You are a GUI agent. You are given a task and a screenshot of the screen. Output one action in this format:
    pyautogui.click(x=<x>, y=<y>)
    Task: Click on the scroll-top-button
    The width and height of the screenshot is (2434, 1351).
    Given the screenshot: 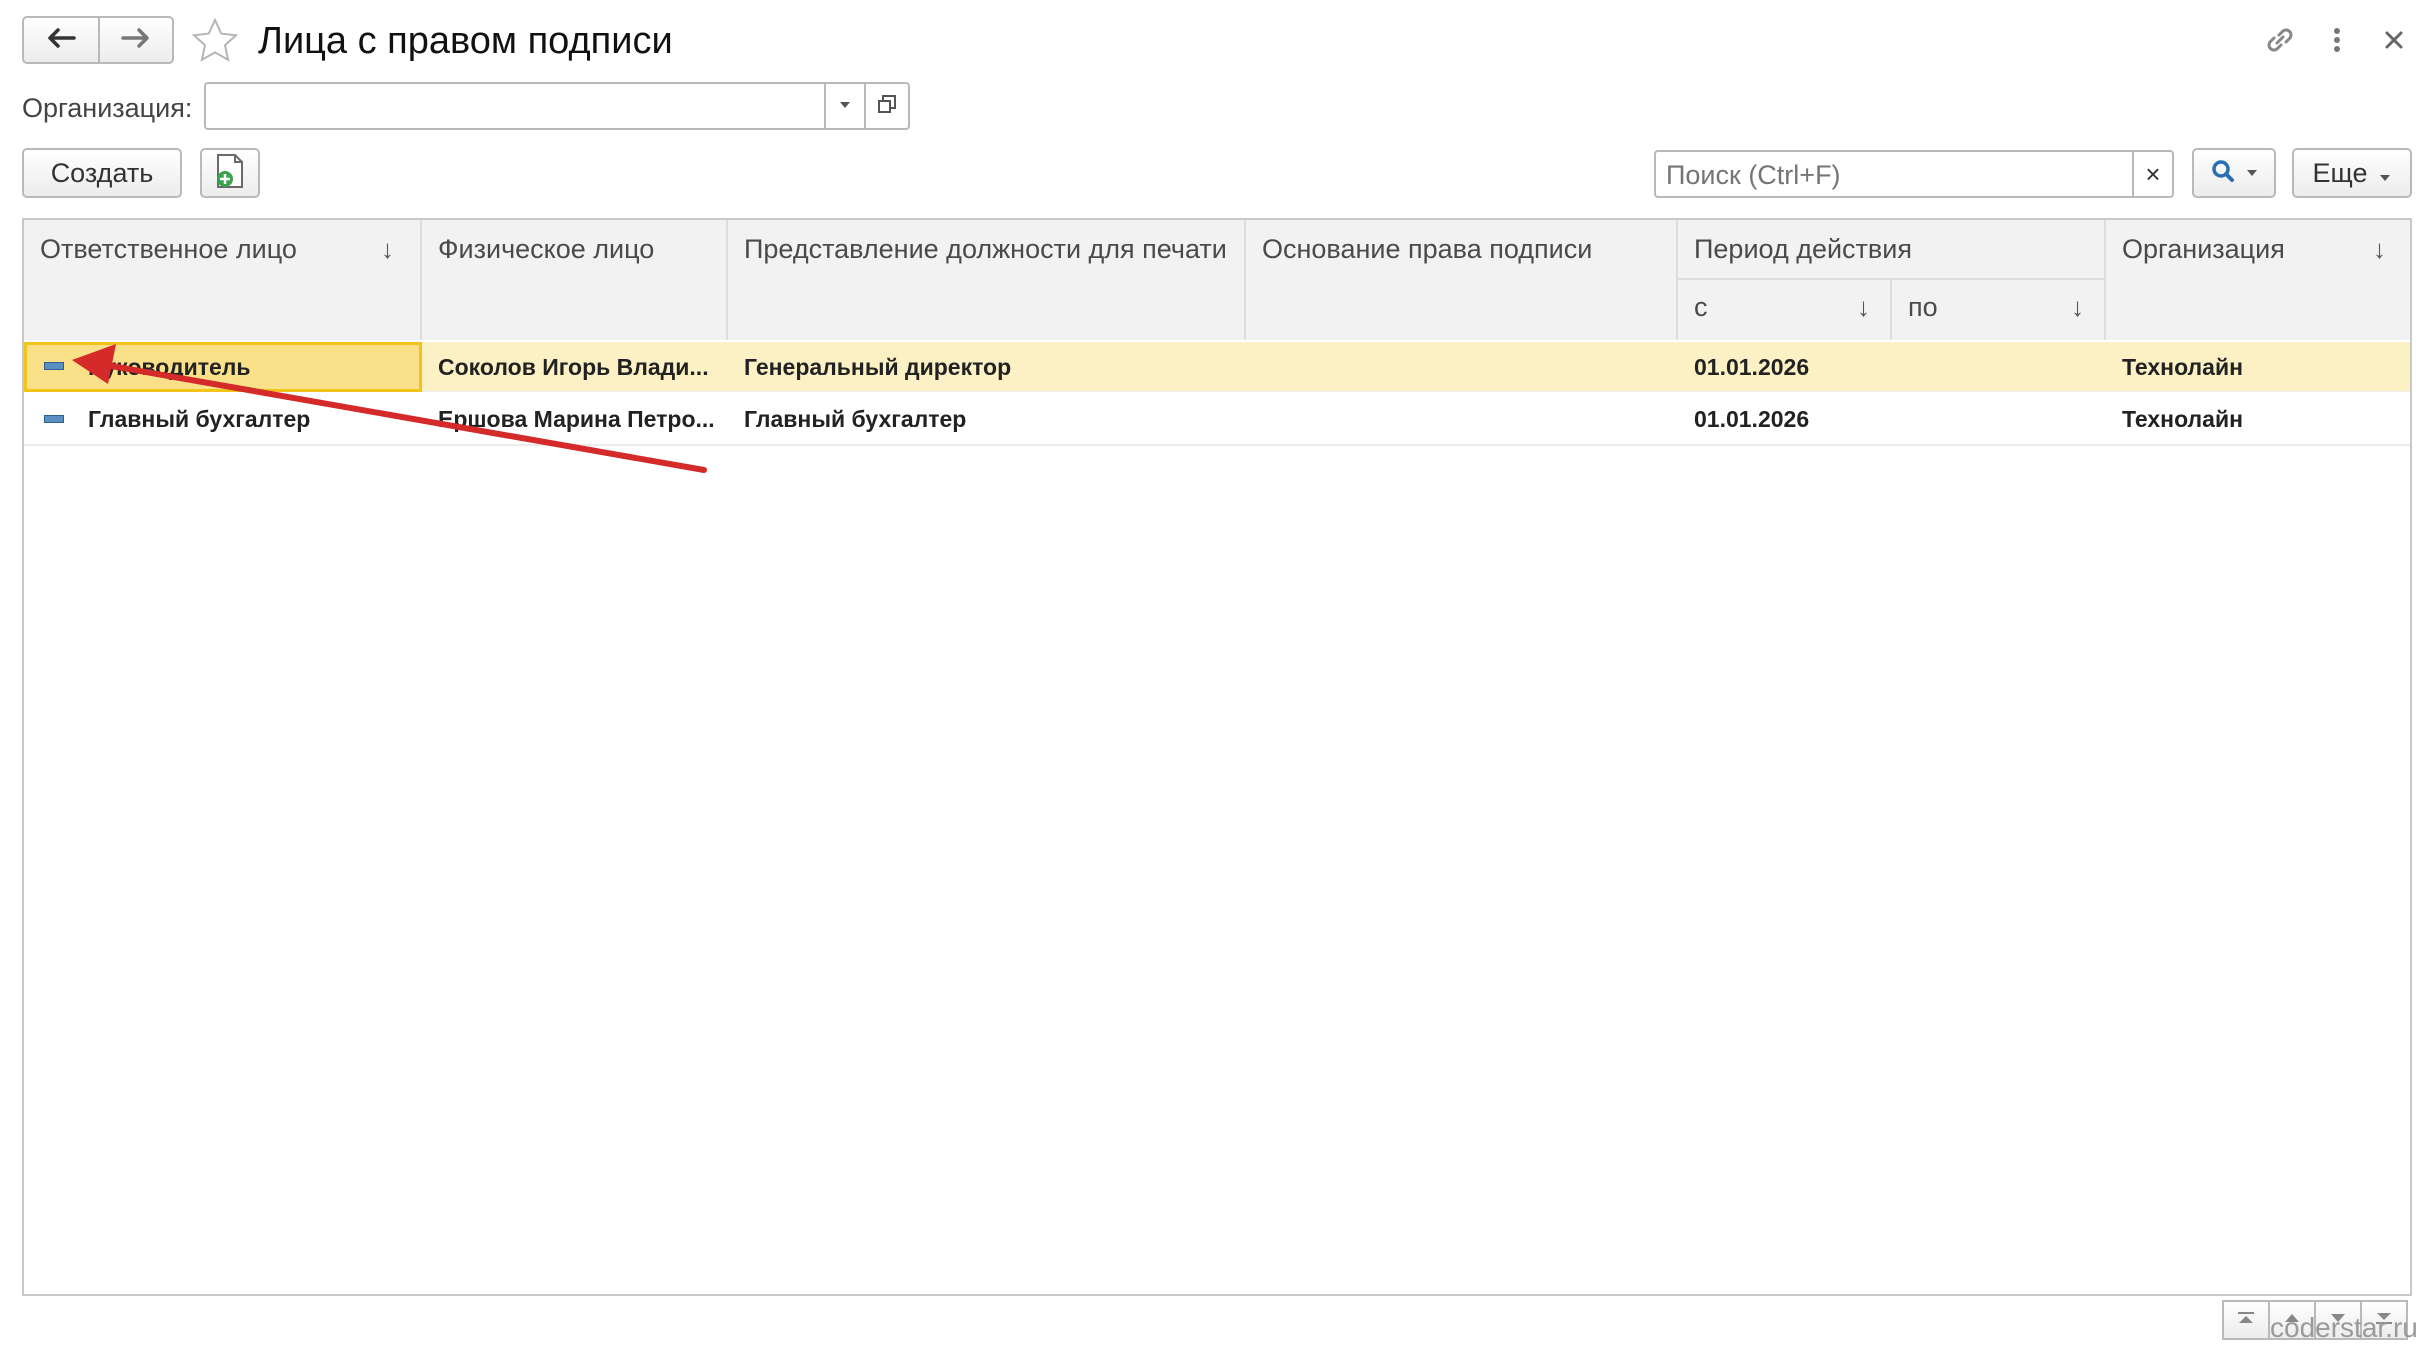 What is the action you would take?
    pyautogui.click(x=2246, y=1320)
    